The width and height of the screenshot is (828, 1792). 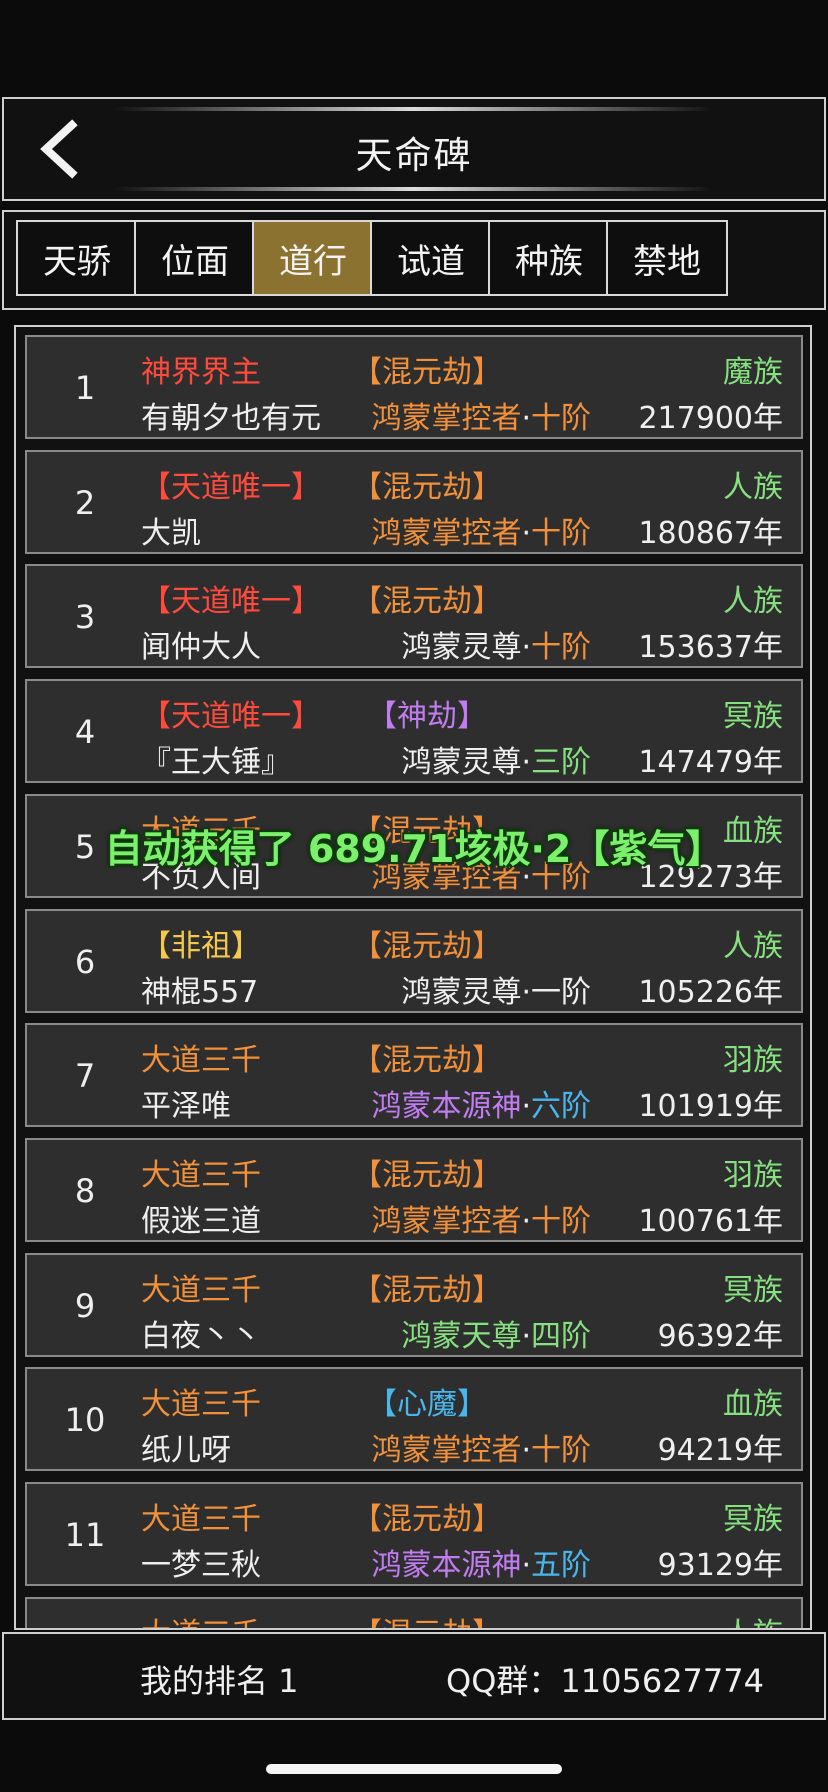 I want to click on header-bar: 天命碑, so click(x=414, y=149).